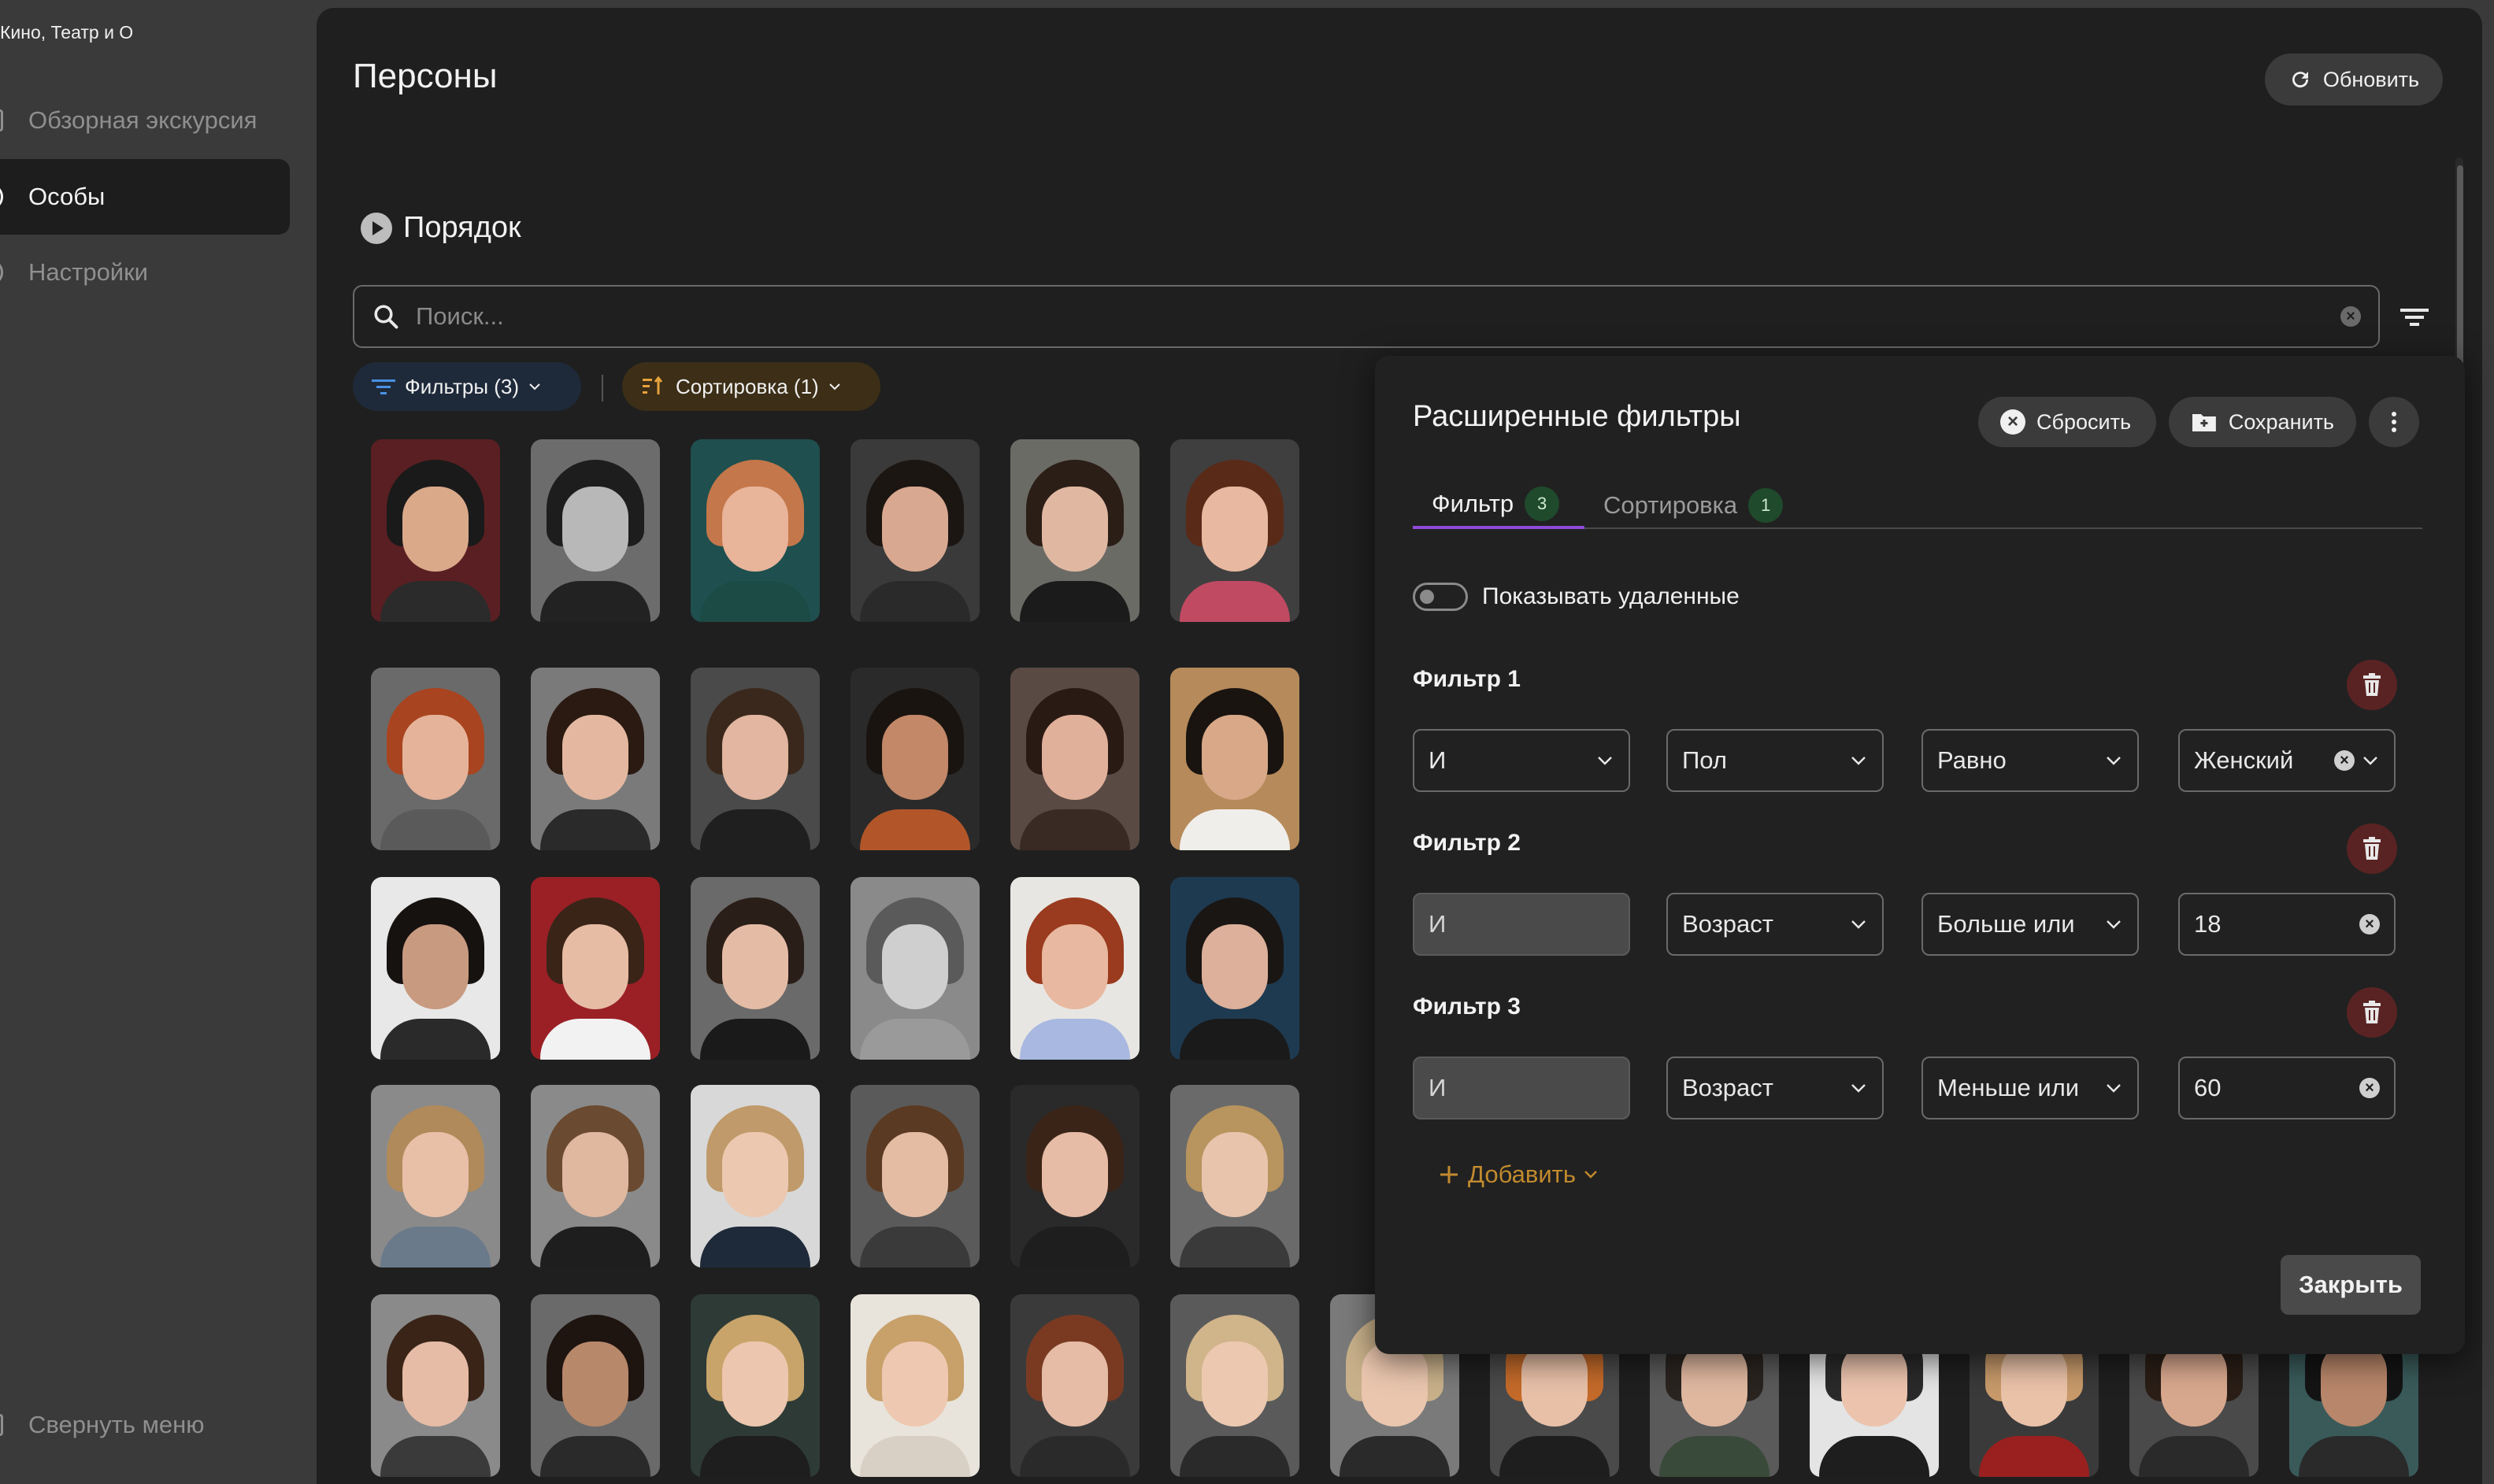 The image size is (2494, 1484). What do you see at coordinates (2030, 925) in the screenshot?
I see `filter-2-operator-select: Больше или` at bounding box center [2030, 925].